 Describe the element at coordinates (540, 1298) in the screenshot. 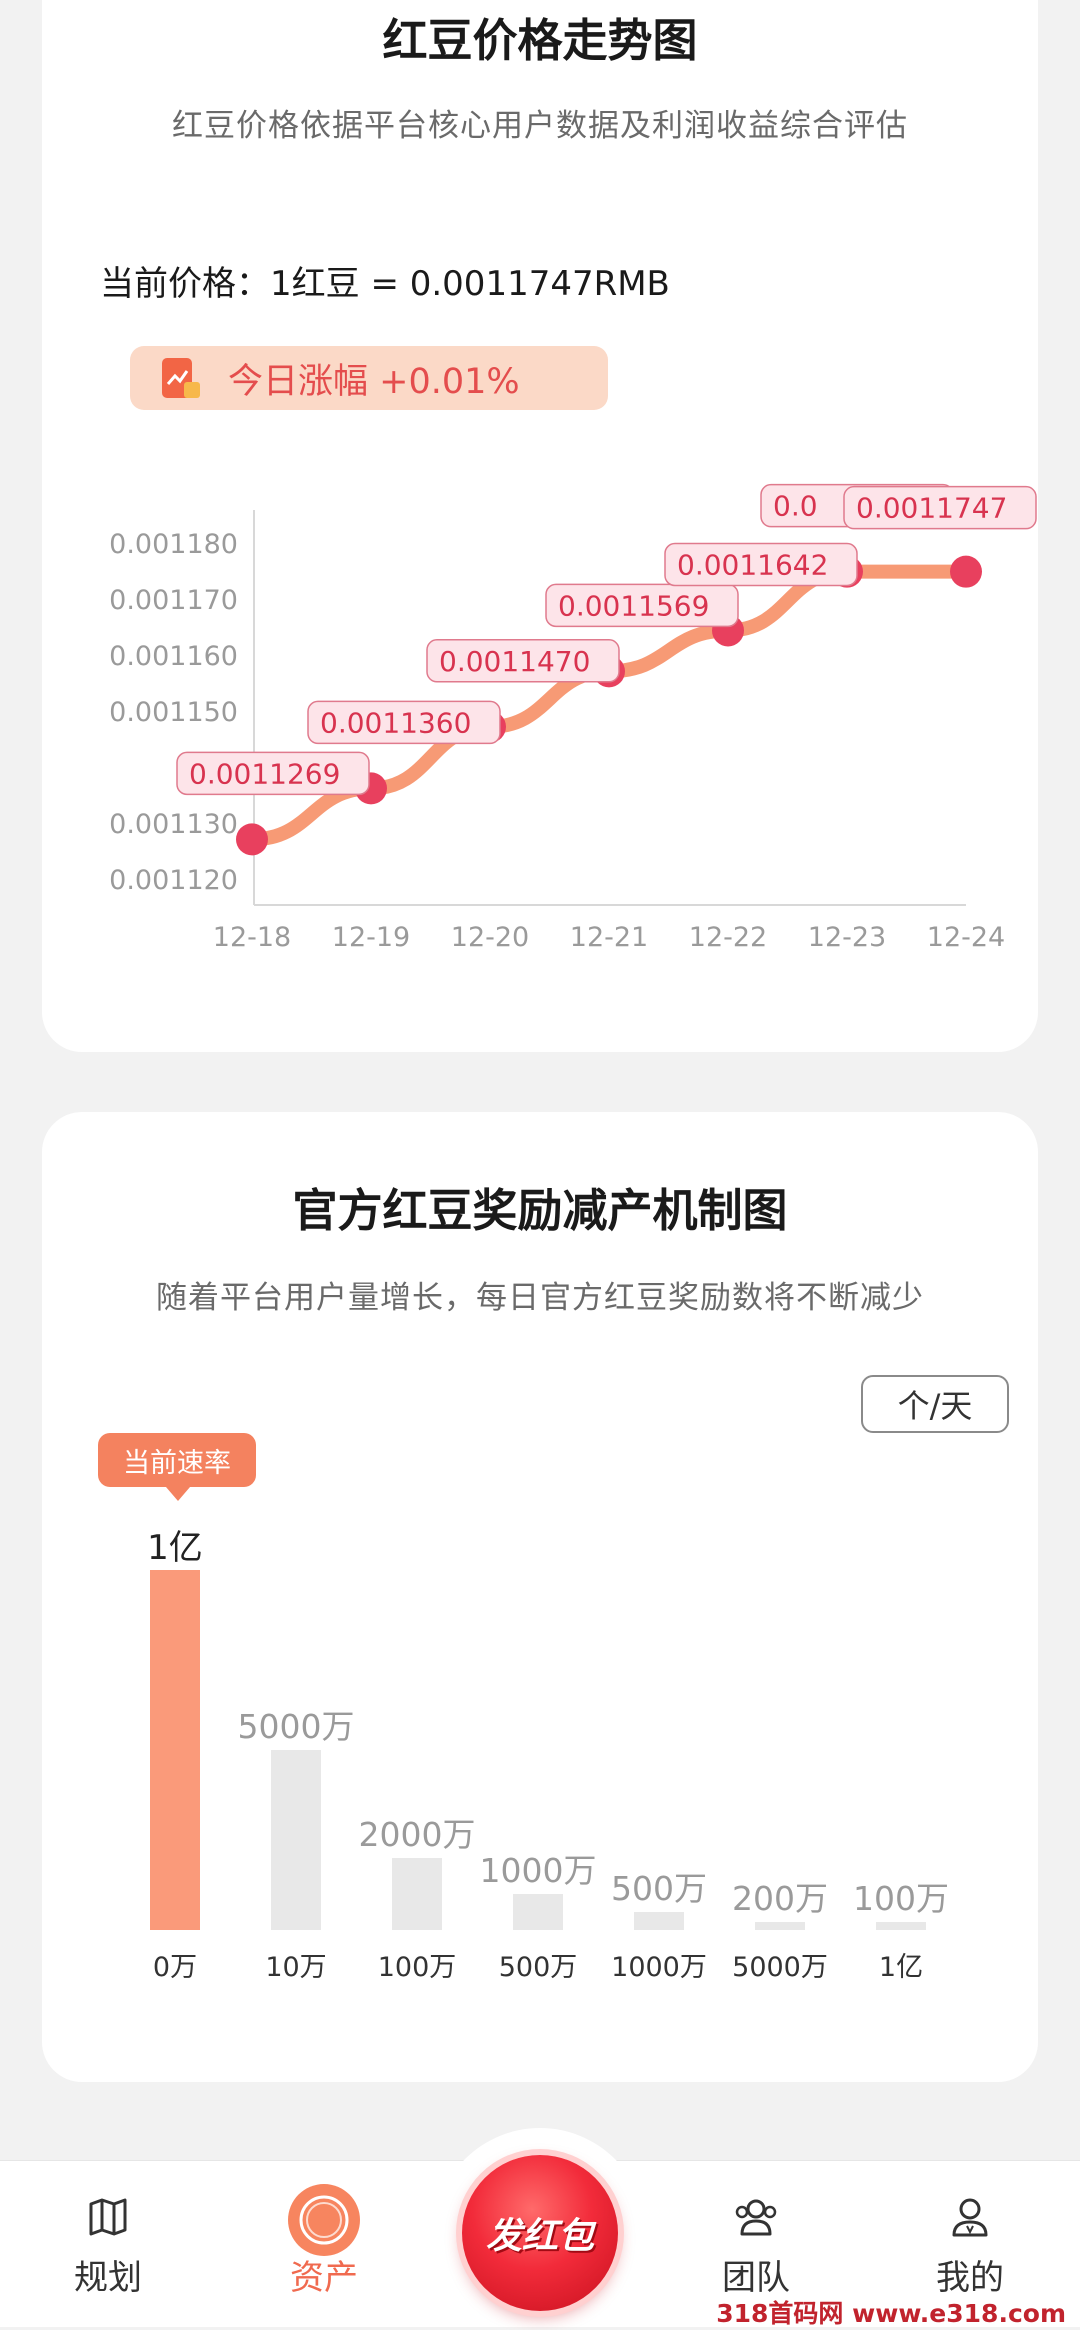

I see `reward-card-subtitle: 随着平台用户量增长，每日官方红豆奖励数将不断减少` at that location.